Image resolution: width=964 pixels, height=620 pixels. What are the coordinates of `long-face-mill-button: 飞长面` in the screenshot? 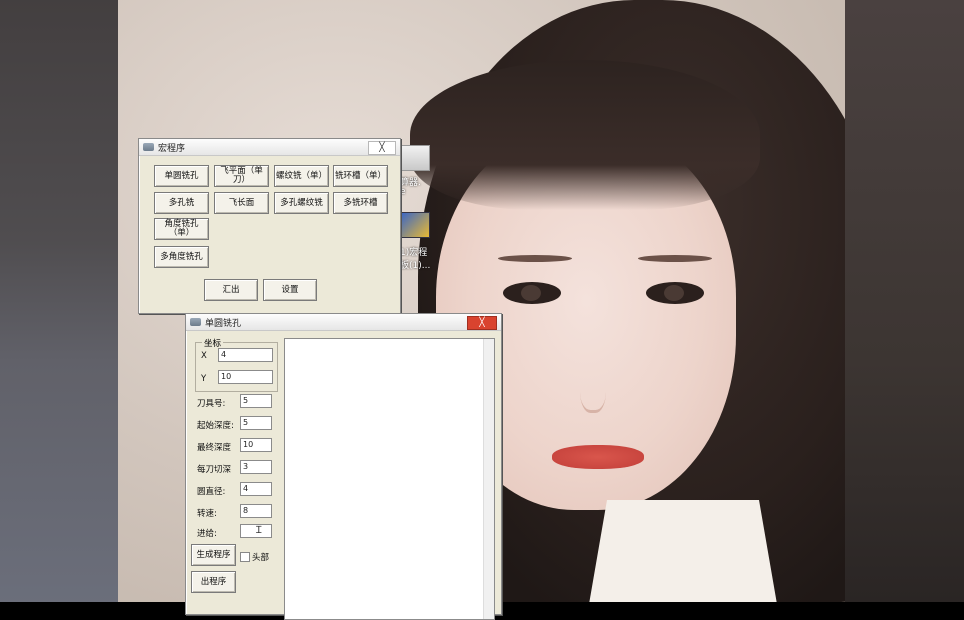 It's located at (241, 203).